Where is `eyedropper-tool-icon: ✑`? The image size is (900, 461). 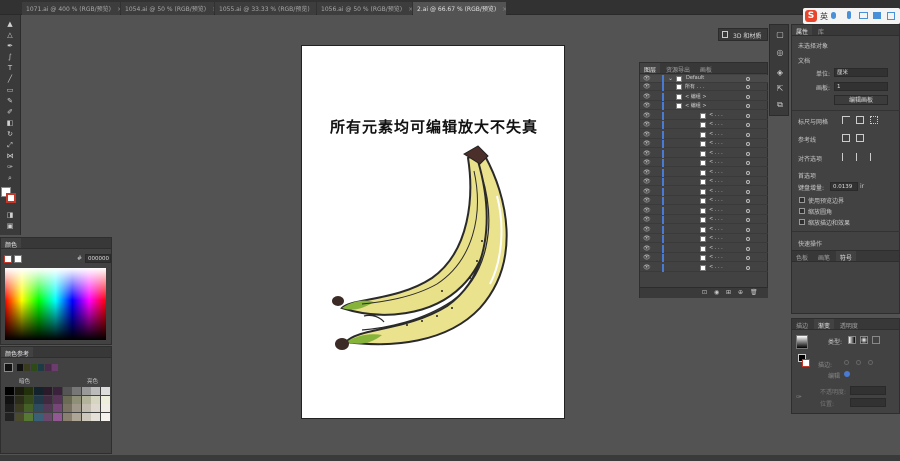 eyedropper-tool-icon: ✑ is located at coordinates (10, 167).